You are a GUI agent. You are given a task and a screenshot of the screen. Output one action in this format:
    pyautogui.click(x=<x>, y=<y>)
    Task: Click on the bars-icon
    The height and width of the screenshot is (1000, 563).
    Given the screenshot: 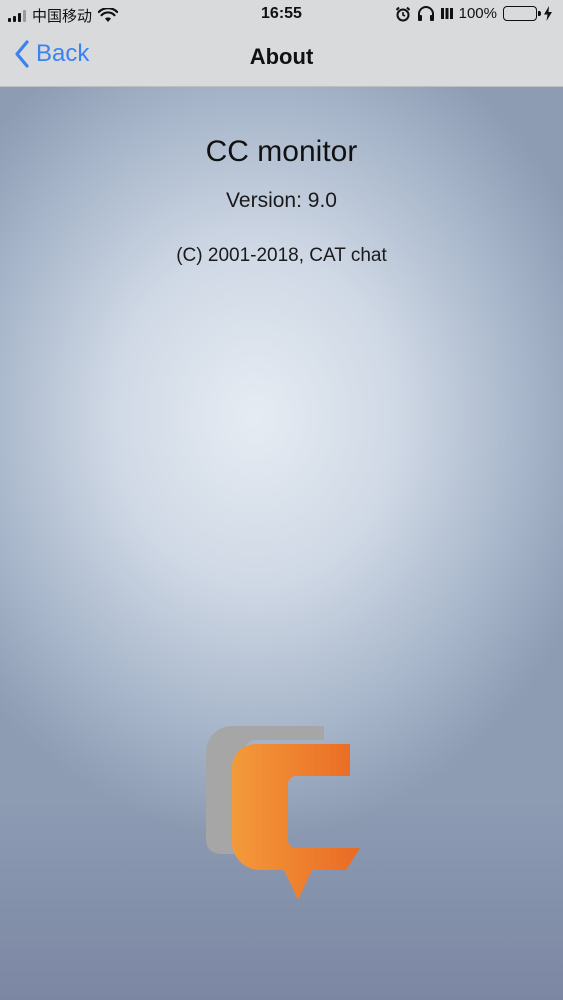 What is the action you would take?
    pyautogui.click(x=446, y=13)
    